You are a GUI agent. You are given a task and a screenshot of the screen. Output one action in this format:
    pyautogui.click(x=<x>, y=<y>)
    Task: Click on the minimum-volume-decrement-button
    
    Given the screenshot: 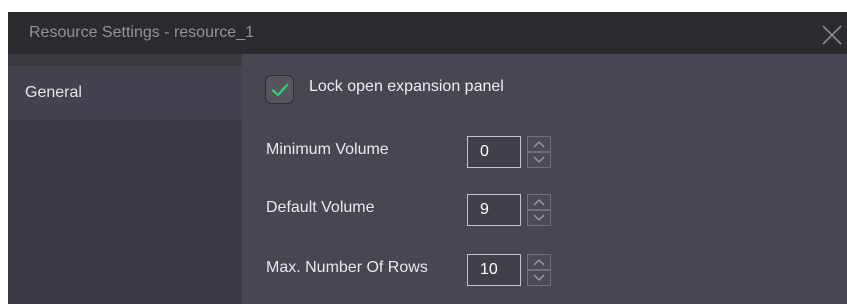 What is the action you would take?
    pyautogui.click(x=539, y=160)
    